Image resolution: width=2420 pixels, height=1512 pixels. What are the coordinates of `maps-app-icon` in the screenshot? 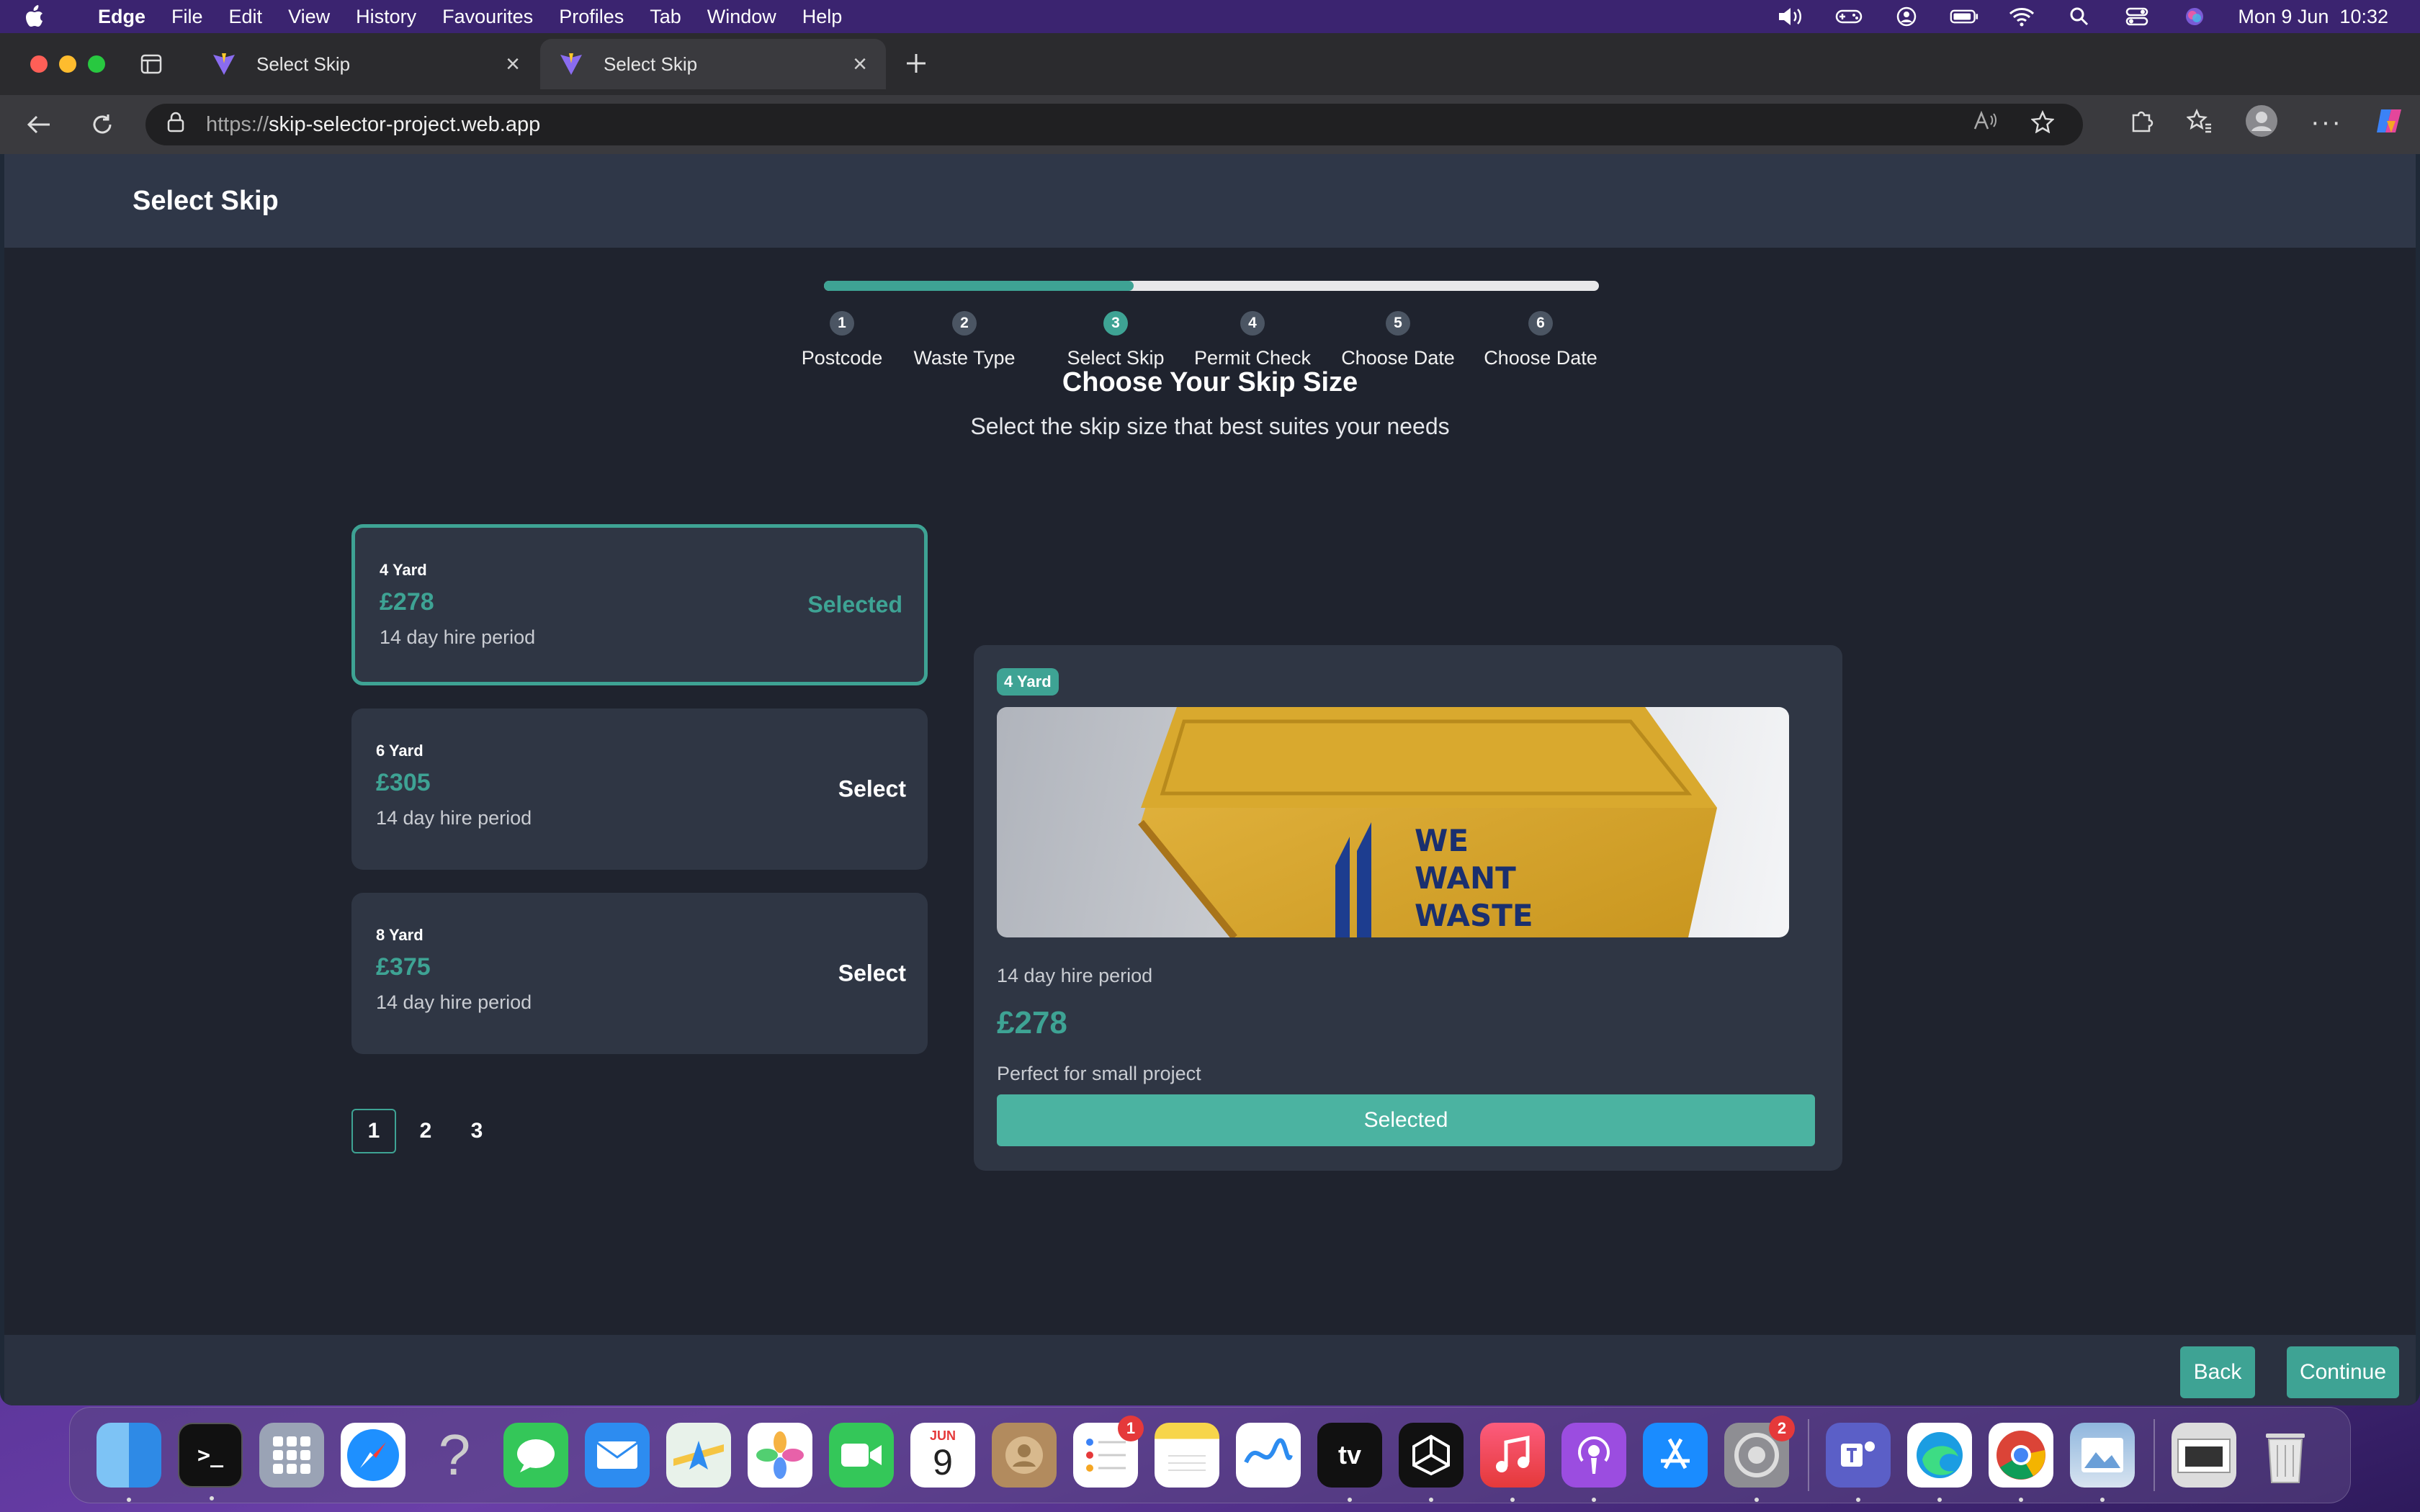 It's located at (698, 1455).